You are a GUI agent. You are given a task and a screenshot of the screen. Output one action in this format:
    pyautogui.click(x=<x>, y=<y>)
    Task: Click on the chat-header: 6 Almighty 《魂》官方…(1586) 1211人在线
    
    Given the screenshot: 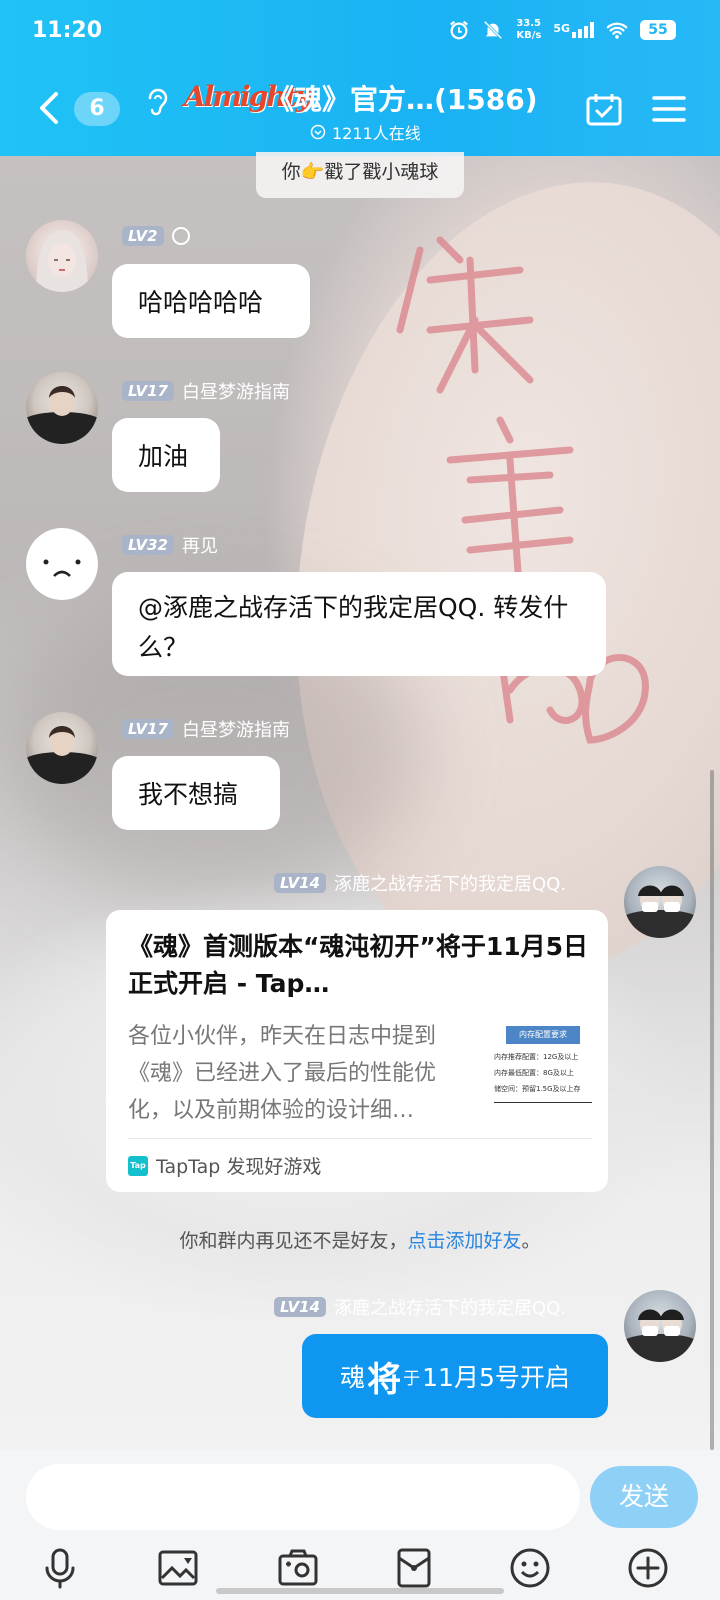 What is the action you would take?
    pyautogui.click(x=360, y=110)
    